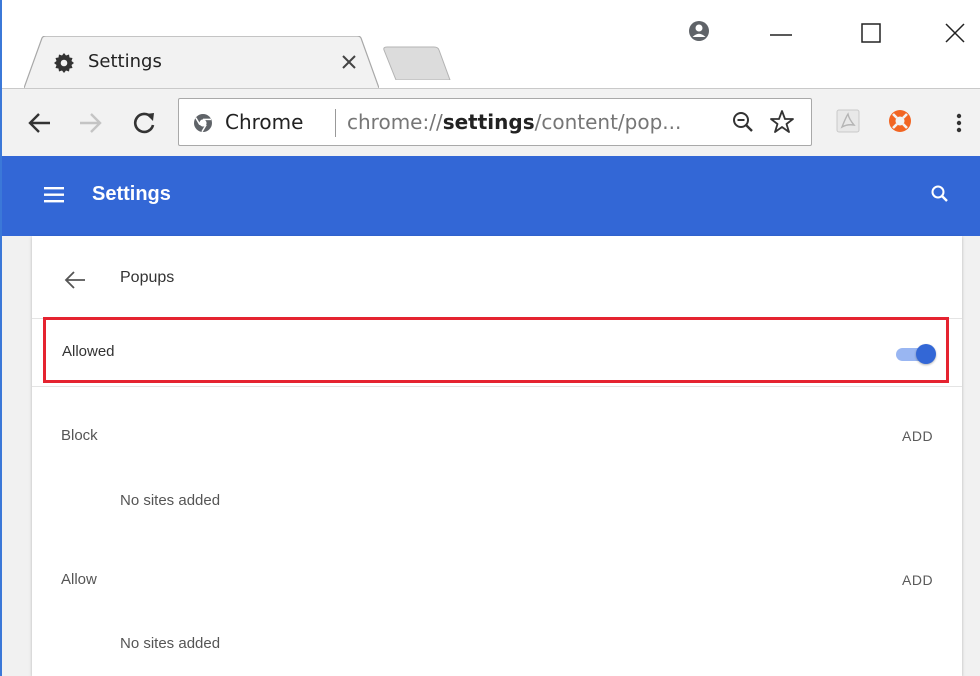 The image size is (980, 676). I want to click on search-icon, so click(940, 194).